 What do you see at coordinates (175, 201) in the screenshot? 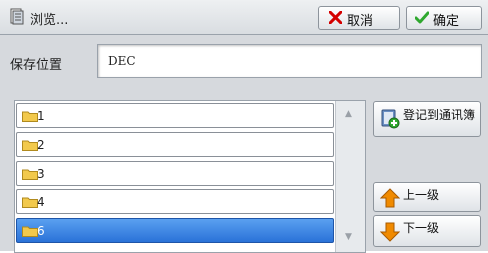
I see `folder-row-4: 4` at bounding box center [175, 201].